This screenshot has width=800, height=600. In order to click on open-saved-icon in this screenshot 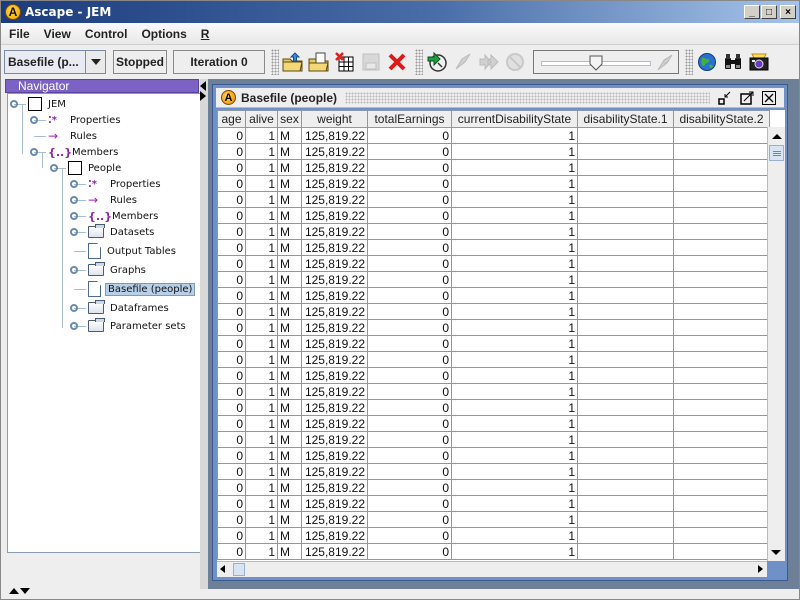, I will do `click(319, 62)`.